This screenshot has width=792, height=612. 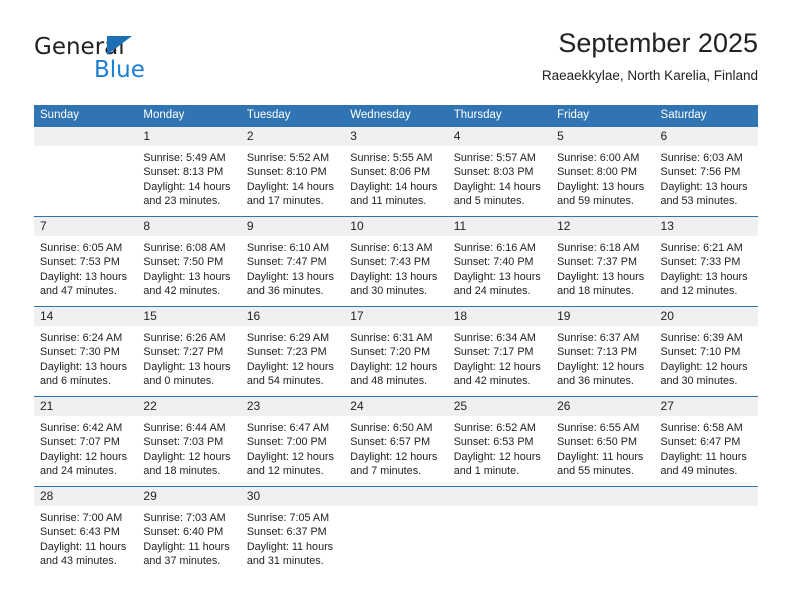 What do you see at coordinates (292, 116) in the screenshot?
I see `weekday-header-tuesday: Tuesday` at bounding box center [292, 116].